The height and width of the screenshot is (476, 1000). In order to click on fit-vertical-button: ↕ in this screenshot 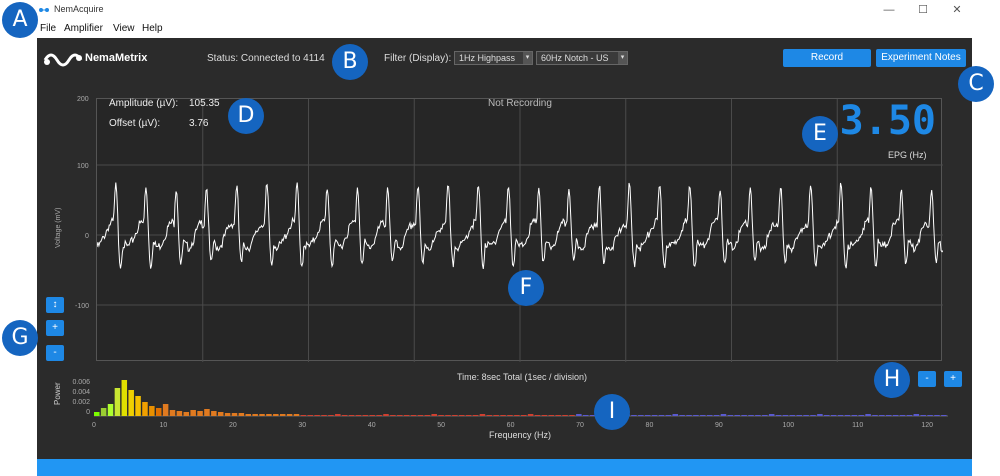, I will do `click(55, 305)`.